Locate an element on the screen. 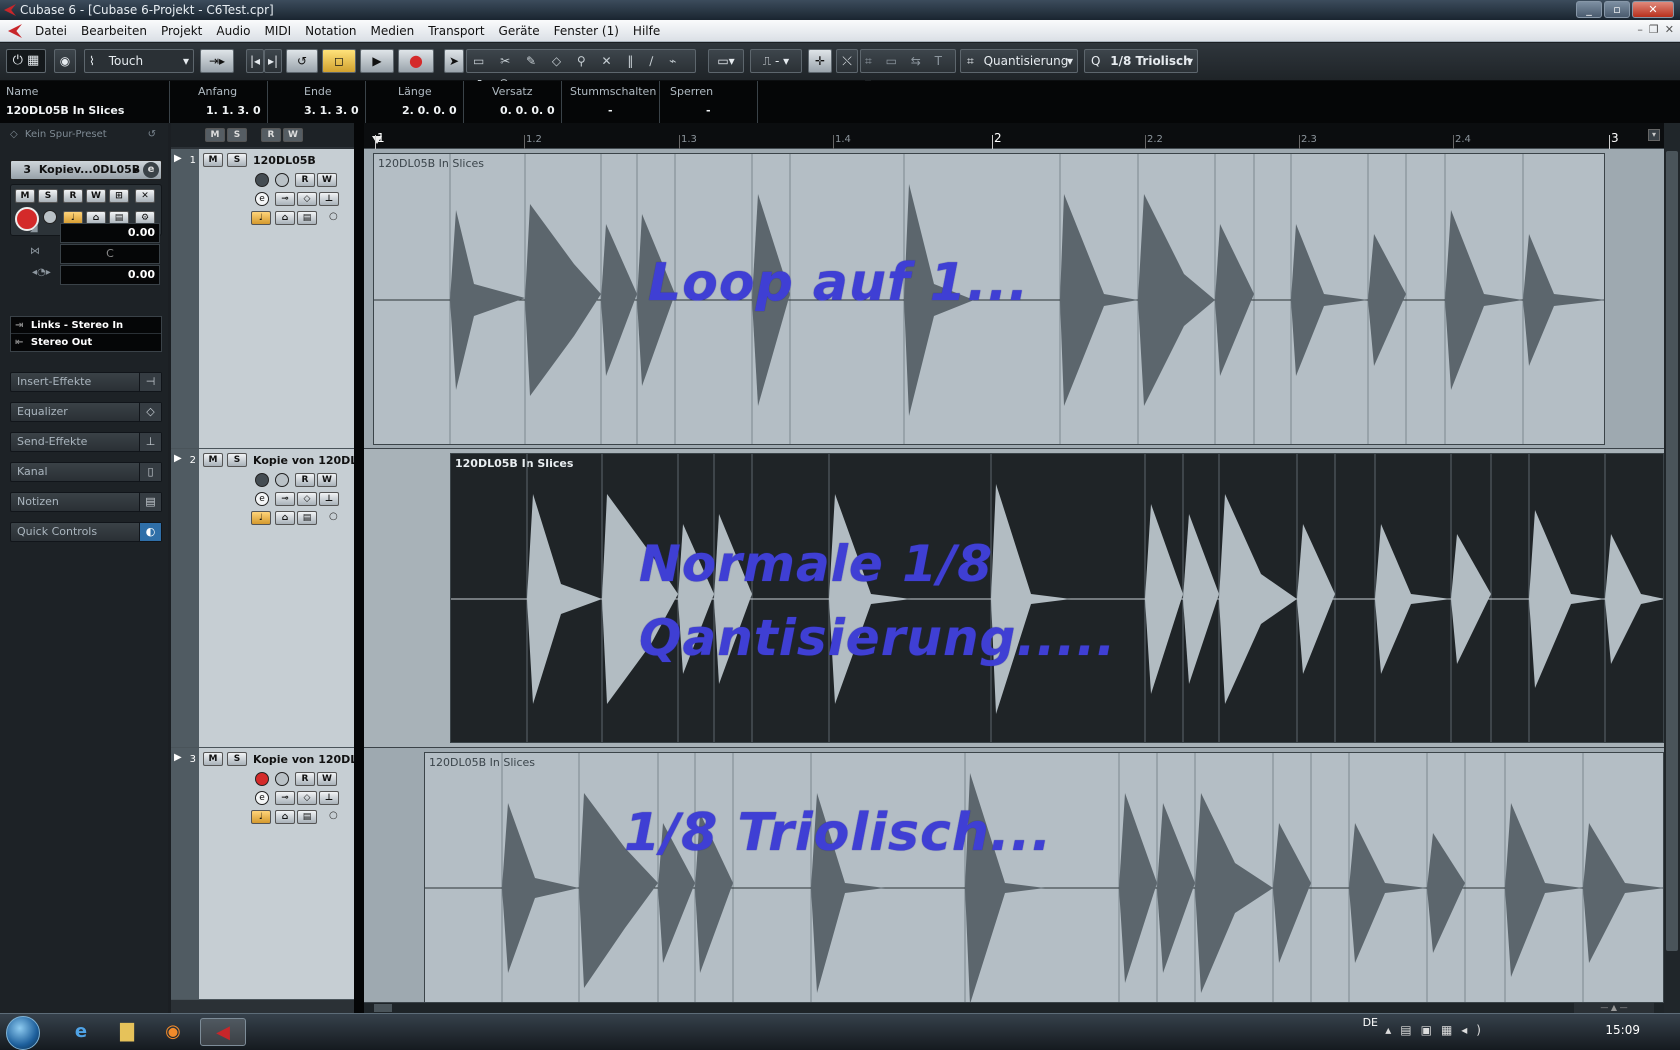 This screenshot has width=1680, height=1050. record-button: ● is located at coordinates (416, 61).